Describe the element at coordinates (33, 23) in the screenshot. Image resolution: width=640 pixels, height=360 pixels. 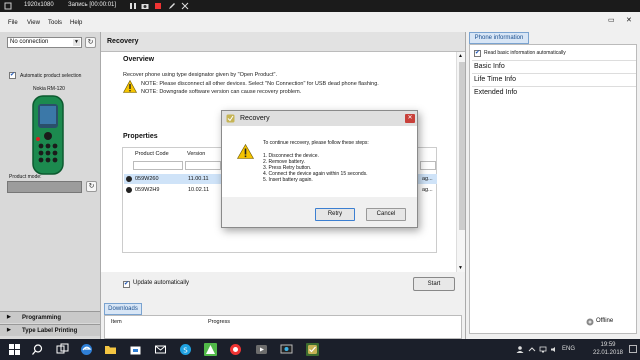
I see `menu-view: View` at that location.